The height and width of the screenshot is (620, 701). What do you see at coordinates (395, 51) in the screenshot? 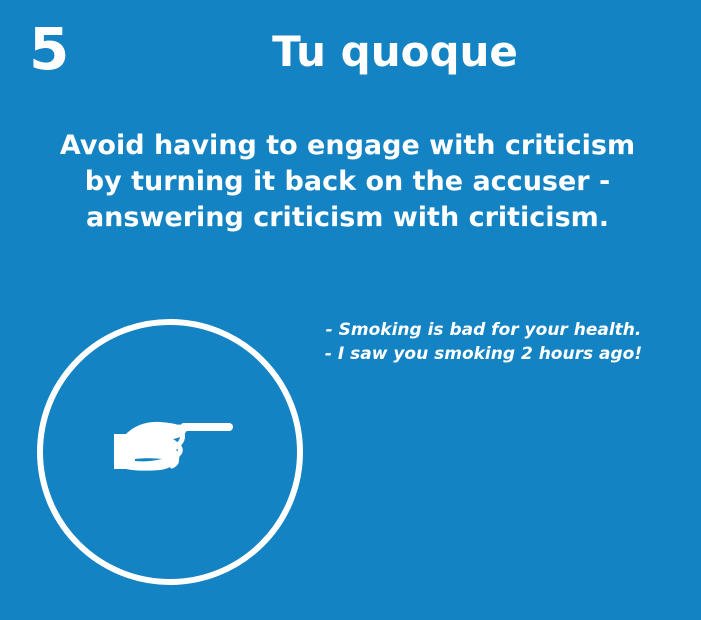
I see `fallacy-title: Tu quoque` at bounding box center [395, 51].